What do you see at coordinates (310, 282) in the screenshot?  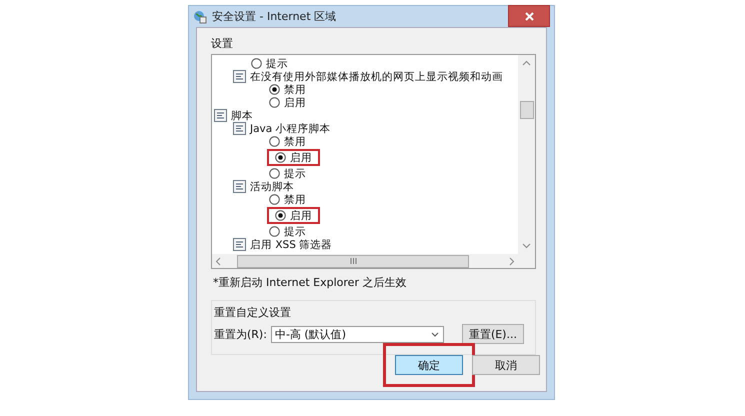 I see `restart-note: *重新启动 Internet Explorer 之后生效` at bounding box center [310, 282].